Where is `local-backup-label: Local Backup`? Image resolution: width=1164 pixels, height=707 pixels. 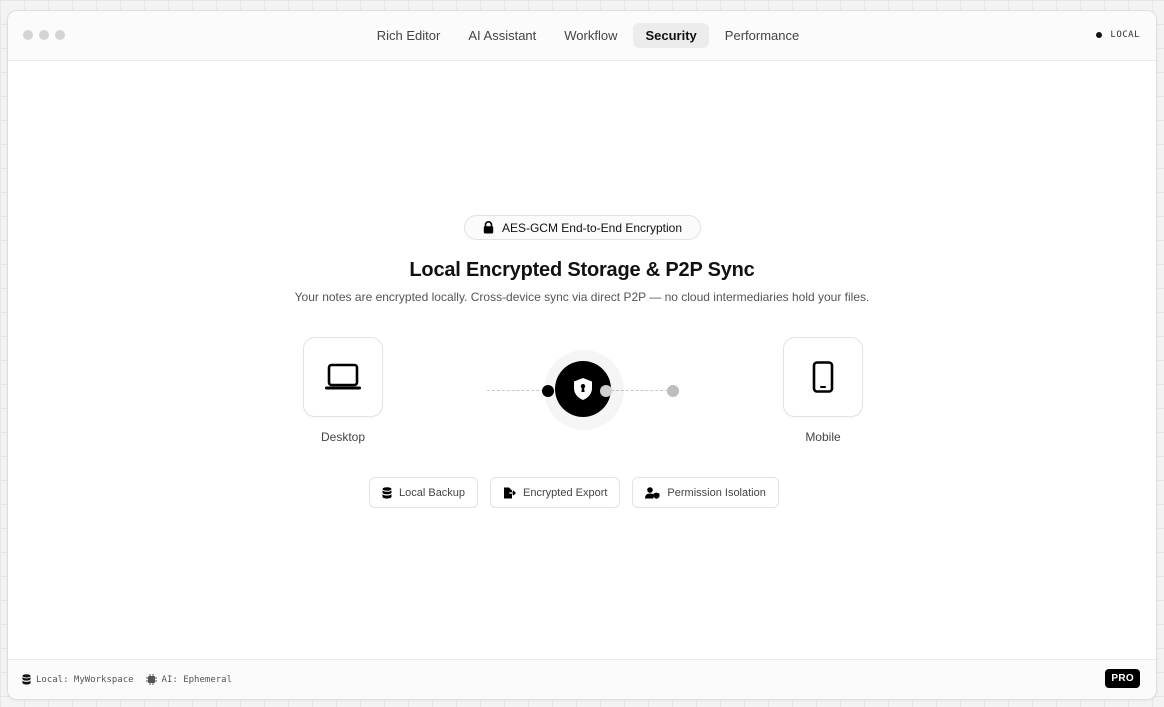 local-backup-label: Local Backup is located at coordinates (432, 492).